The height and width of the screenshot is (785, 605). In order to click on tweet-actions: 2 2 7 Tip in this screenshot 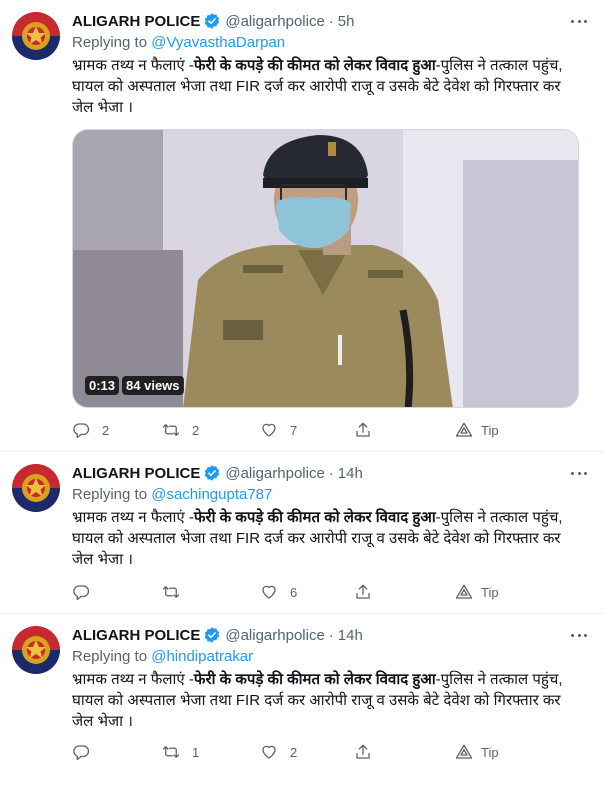, I will do `click(292, 430)`.